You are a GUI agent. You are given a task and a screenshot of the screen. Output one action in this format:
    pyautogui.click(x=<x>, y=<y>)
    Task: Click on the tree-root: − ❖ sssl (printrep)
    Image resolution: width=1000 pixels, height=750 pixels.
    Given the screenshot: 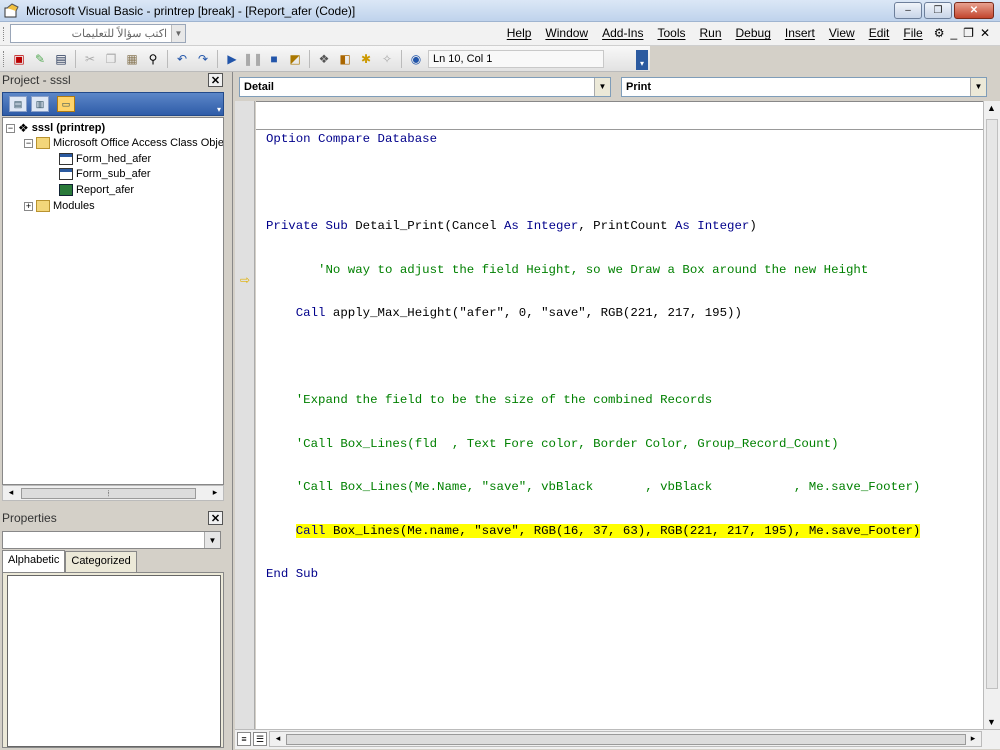 What is the action you would take?
    pyautogui.click(x=55, y=128)
    